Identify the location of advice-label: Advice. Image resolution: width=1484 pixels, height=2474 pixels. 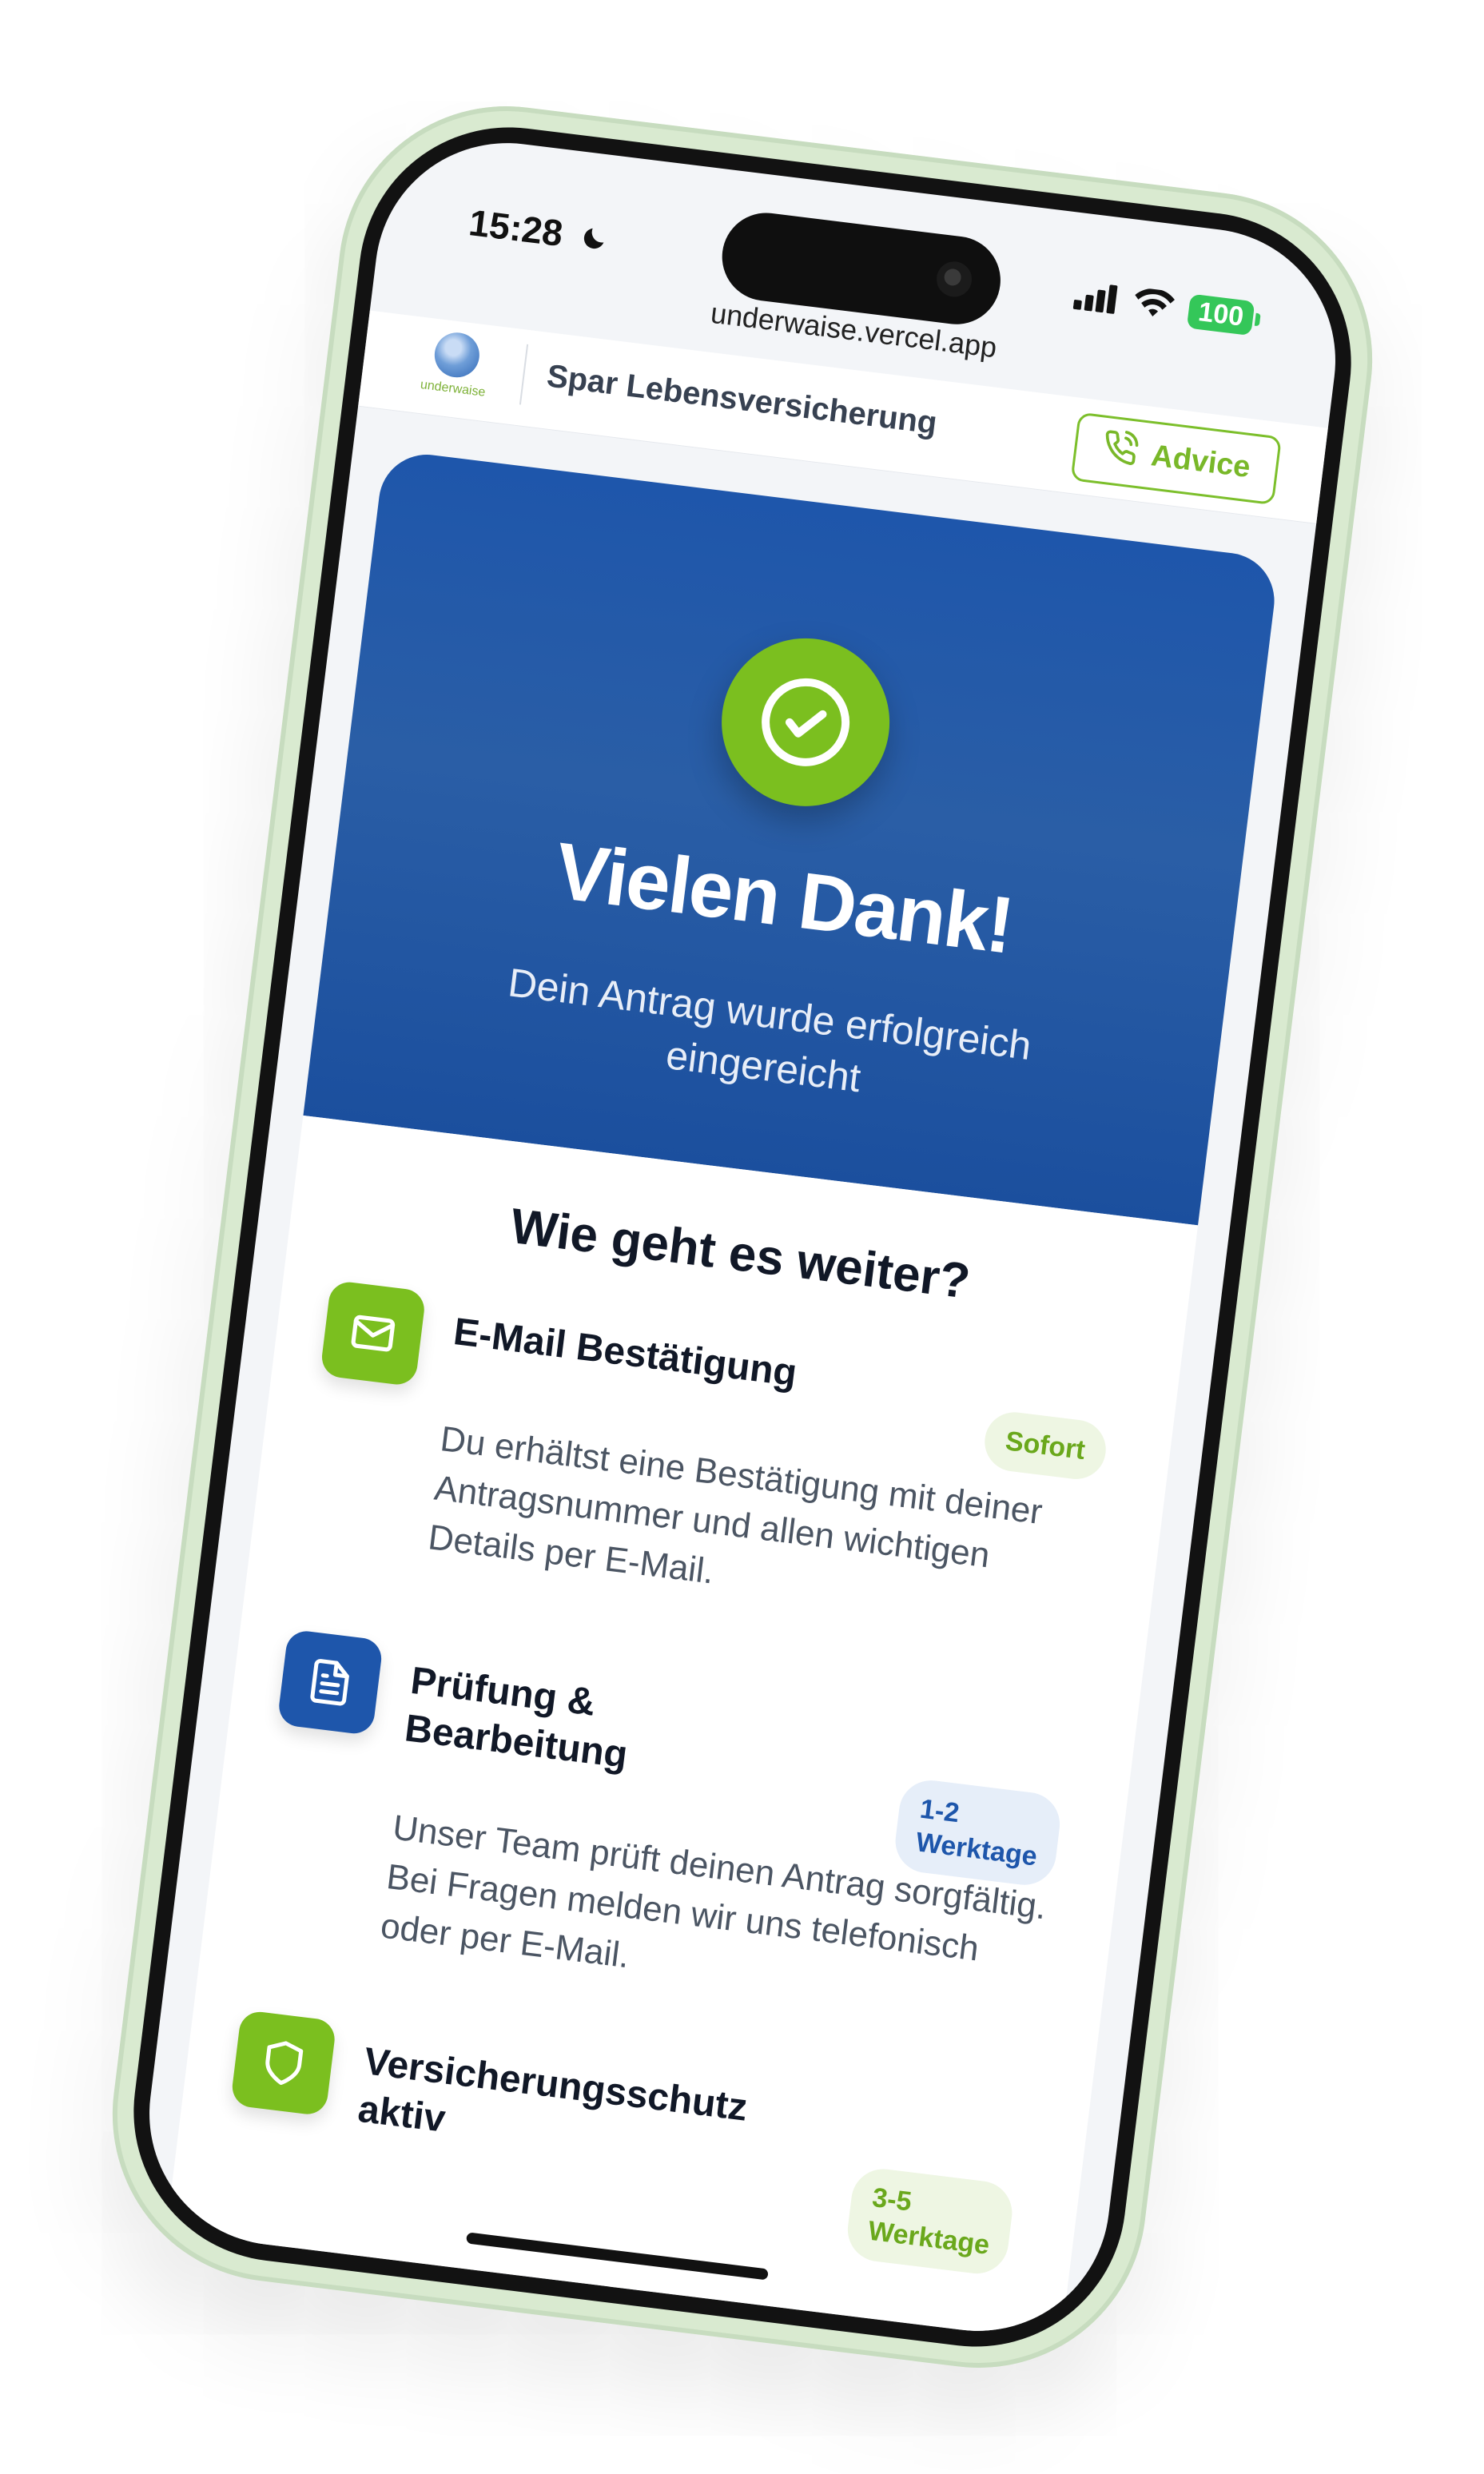
(1200, 461).